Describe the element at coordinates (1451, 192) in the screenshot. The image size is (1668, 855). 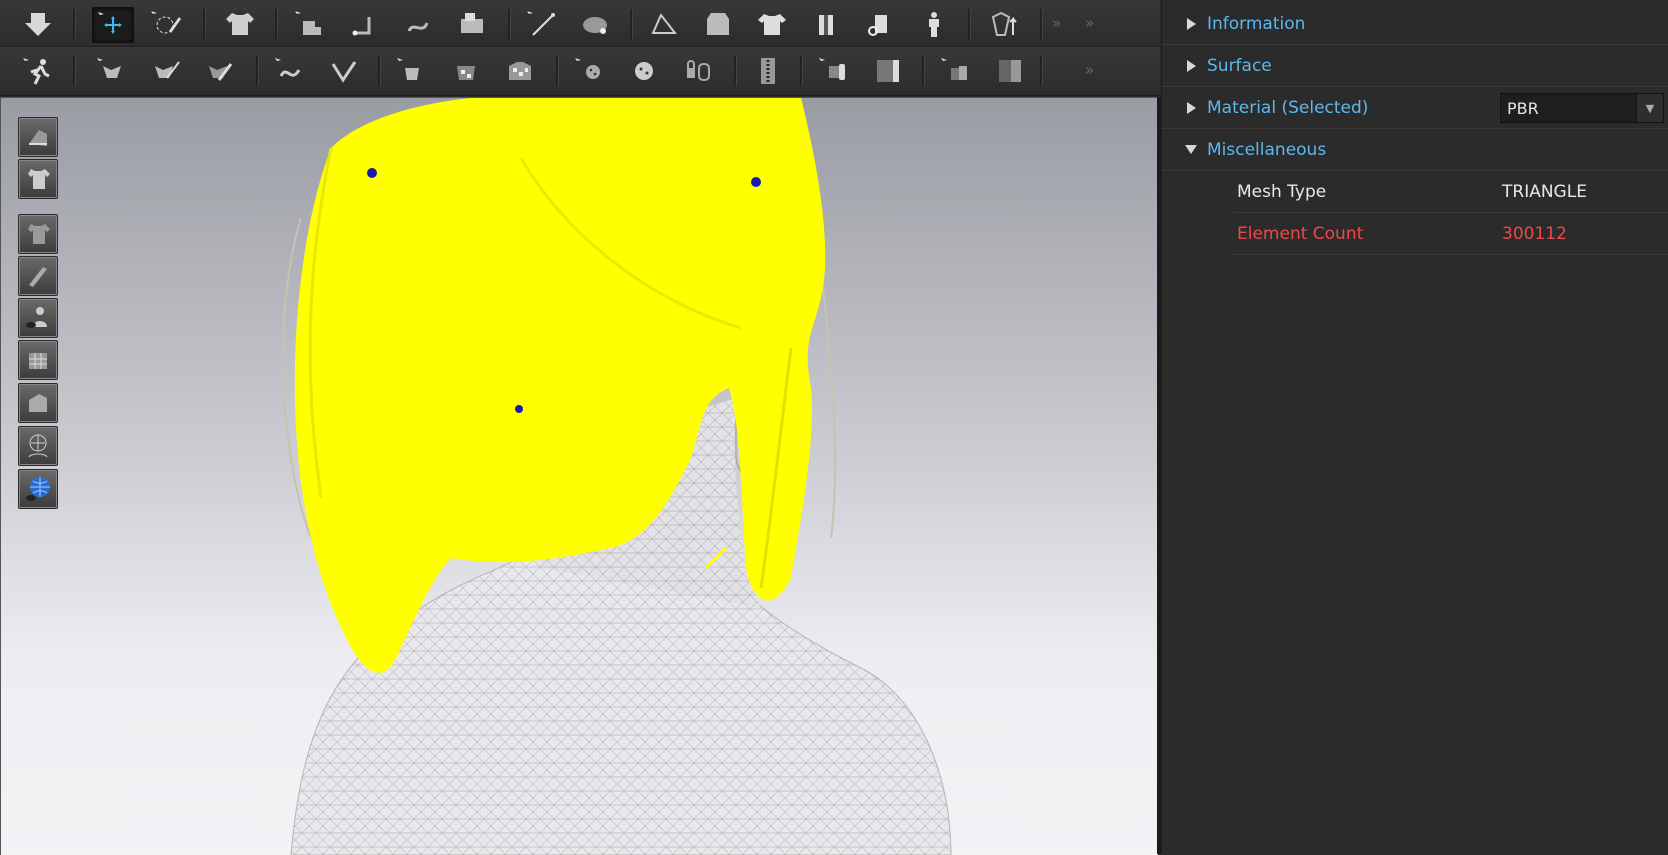
I see `mesh-type-row: Mesh Type TRIANGLE` at that location.